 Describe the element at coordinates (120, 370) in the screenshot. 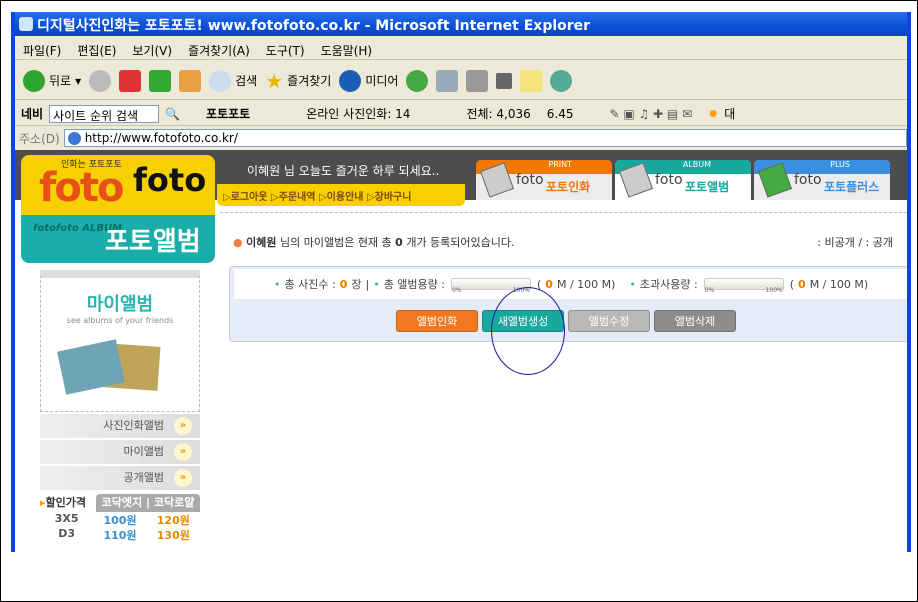

I see `album-cards-image` at that location.